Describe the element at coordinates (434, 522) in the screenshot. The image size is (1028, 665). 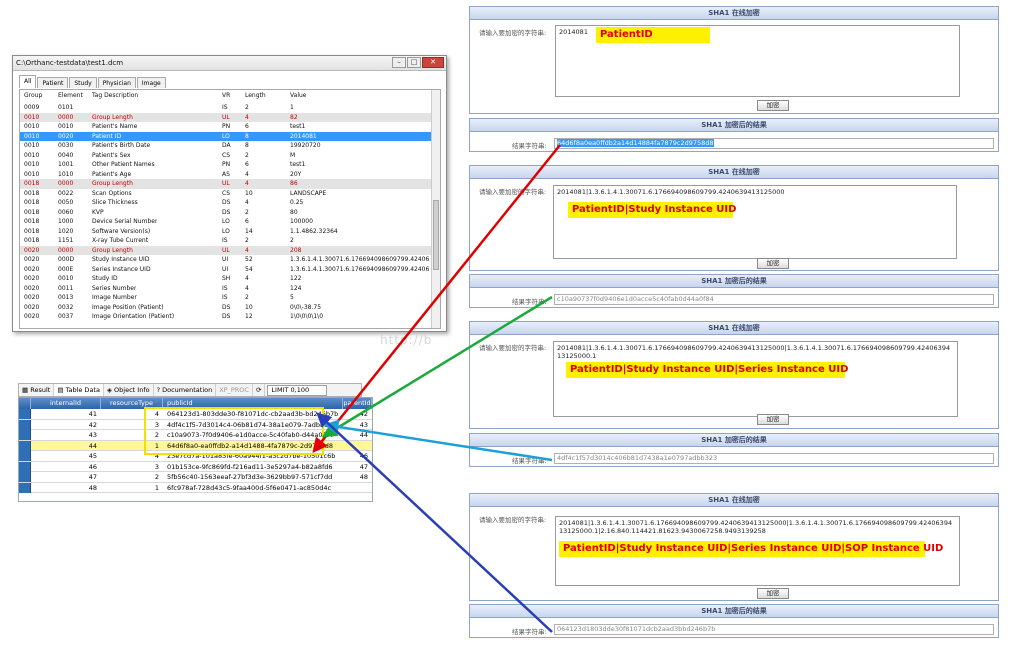
I see `arrow-blue` at that location.